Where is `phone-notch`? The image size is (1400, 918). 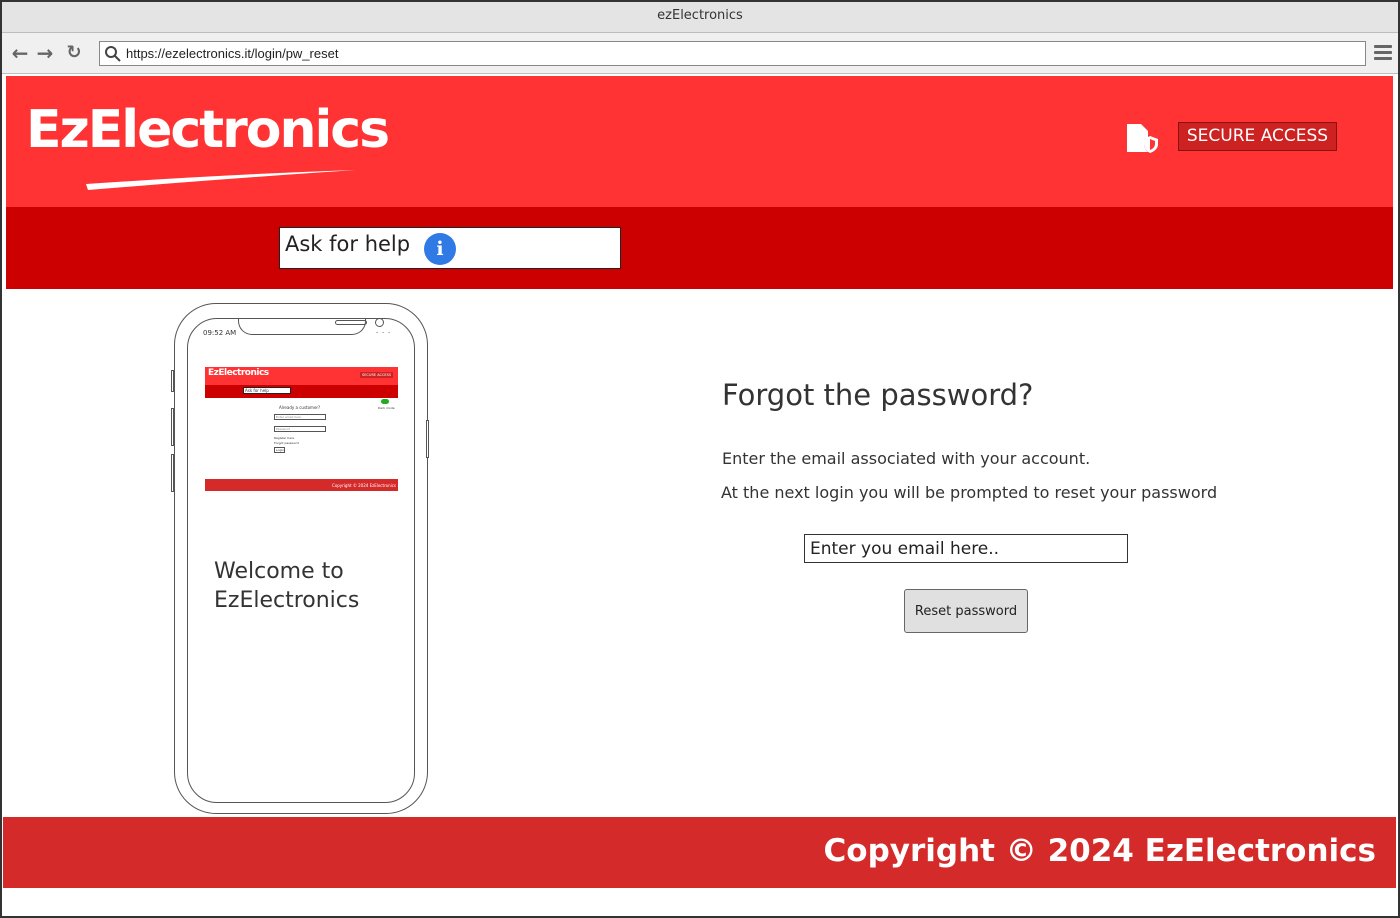 phone-notch is located at coordinates (311, 327).